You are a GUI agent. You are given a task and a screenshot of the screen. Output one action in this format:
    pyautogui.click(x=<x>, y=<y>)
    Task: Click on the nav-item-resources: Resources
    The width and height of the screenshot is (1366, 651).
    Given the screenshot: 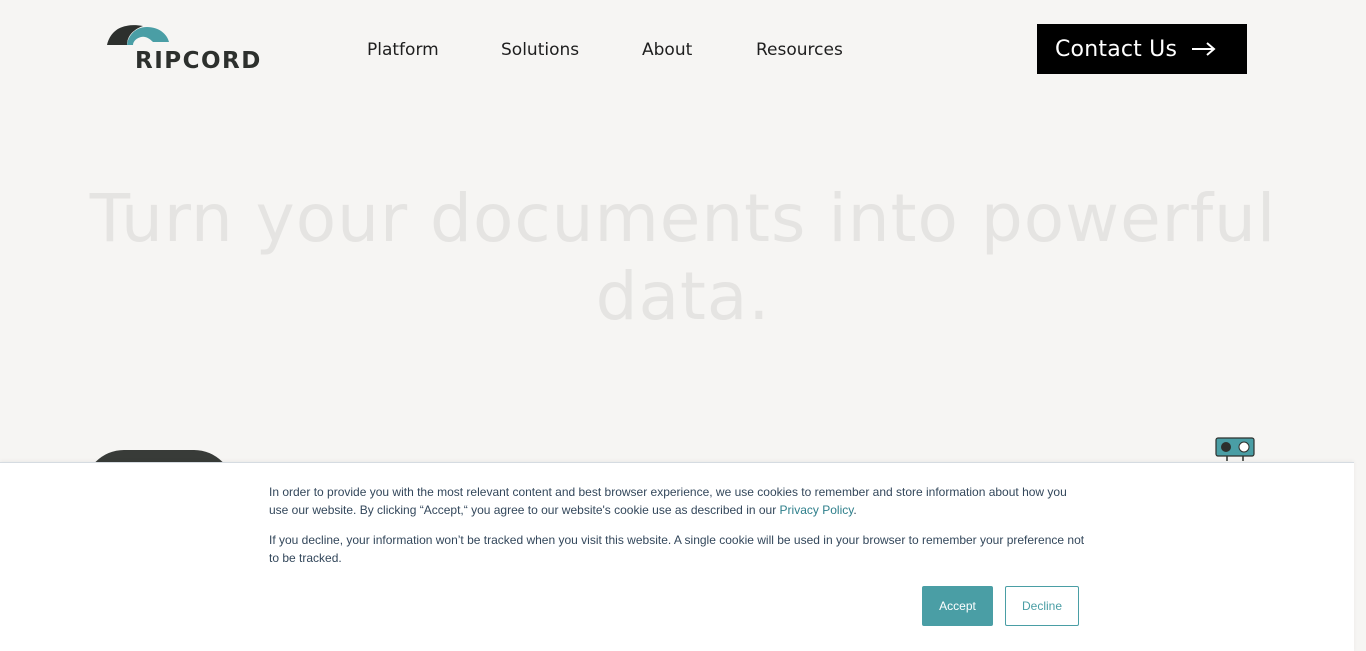 What is the action you would take?
    pyautogui.click(x=799, y=50)
    